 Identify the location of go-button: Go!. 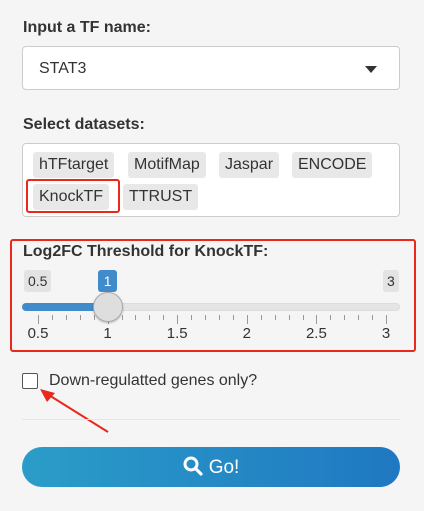
(211, 467).